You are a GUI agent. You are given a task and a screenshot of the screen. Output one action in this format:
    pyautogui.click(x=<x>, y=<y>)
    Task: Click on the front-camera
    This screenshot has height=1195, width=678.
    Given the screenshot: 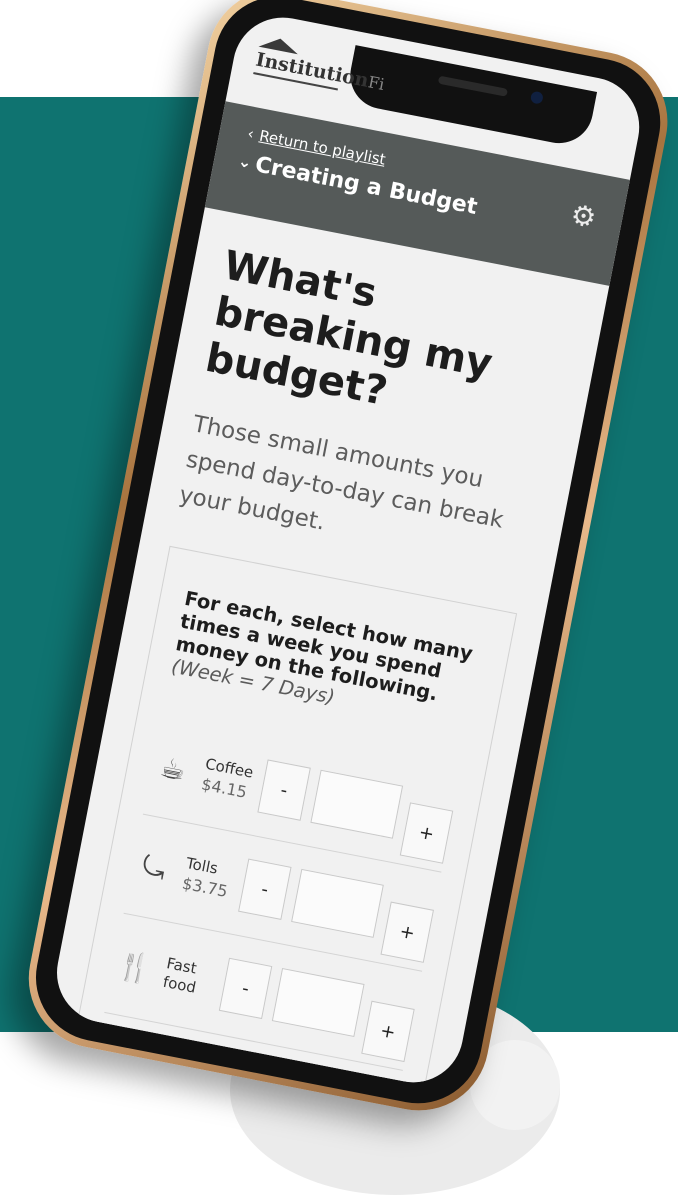 What is the action you would take?
    pyautogui.click(x=536, y=97)
    